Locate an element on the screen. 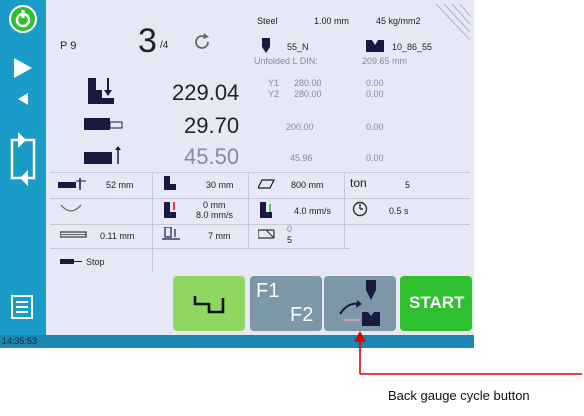 Image resolution: width=584 pixels, height=416 pixels. param-p10-b: 5 is located at coordinates (289, 240).